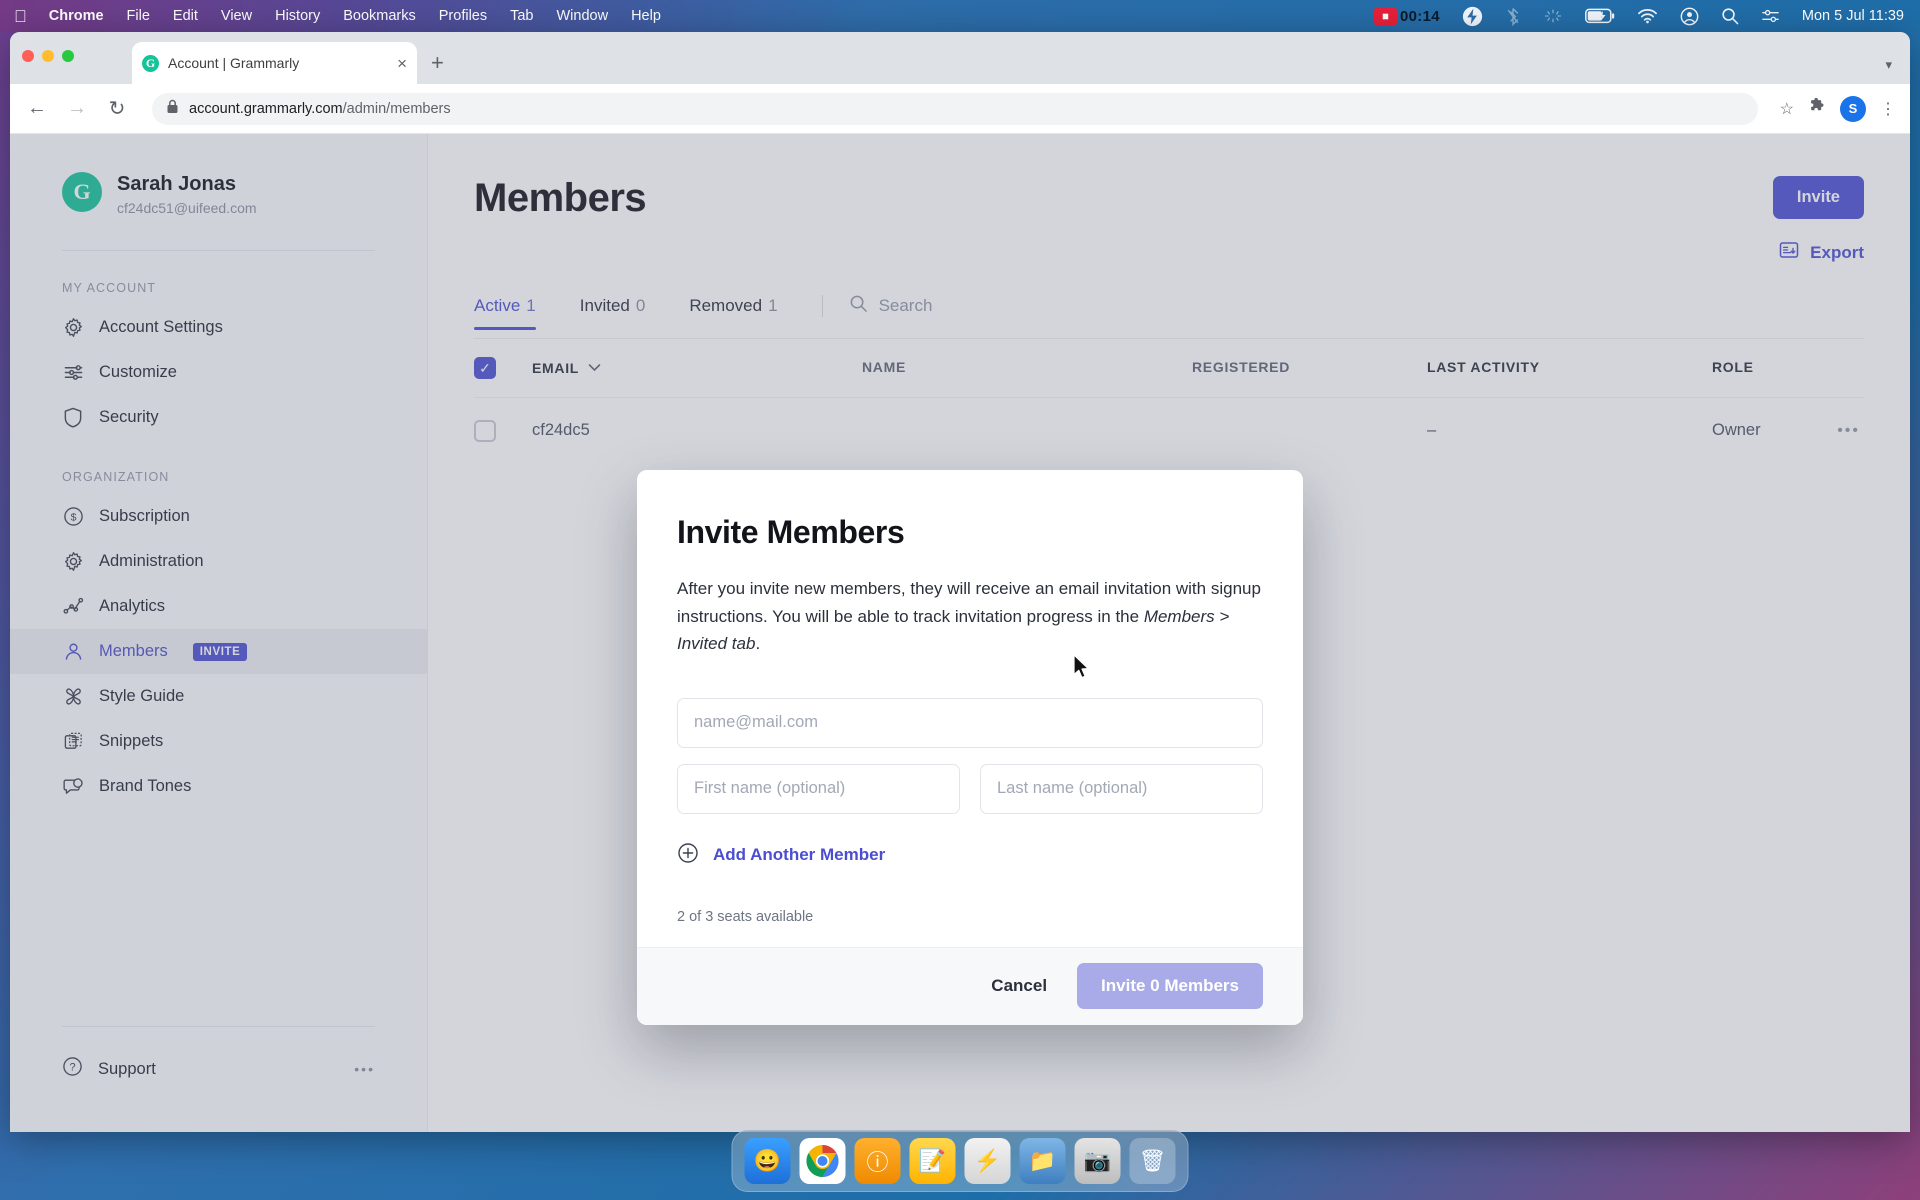 The height and width of the screenshot is (1200, 1920). Describe the element at coordinates (1770, 16) in the screenshot. I see `control-center-icon` at that location.